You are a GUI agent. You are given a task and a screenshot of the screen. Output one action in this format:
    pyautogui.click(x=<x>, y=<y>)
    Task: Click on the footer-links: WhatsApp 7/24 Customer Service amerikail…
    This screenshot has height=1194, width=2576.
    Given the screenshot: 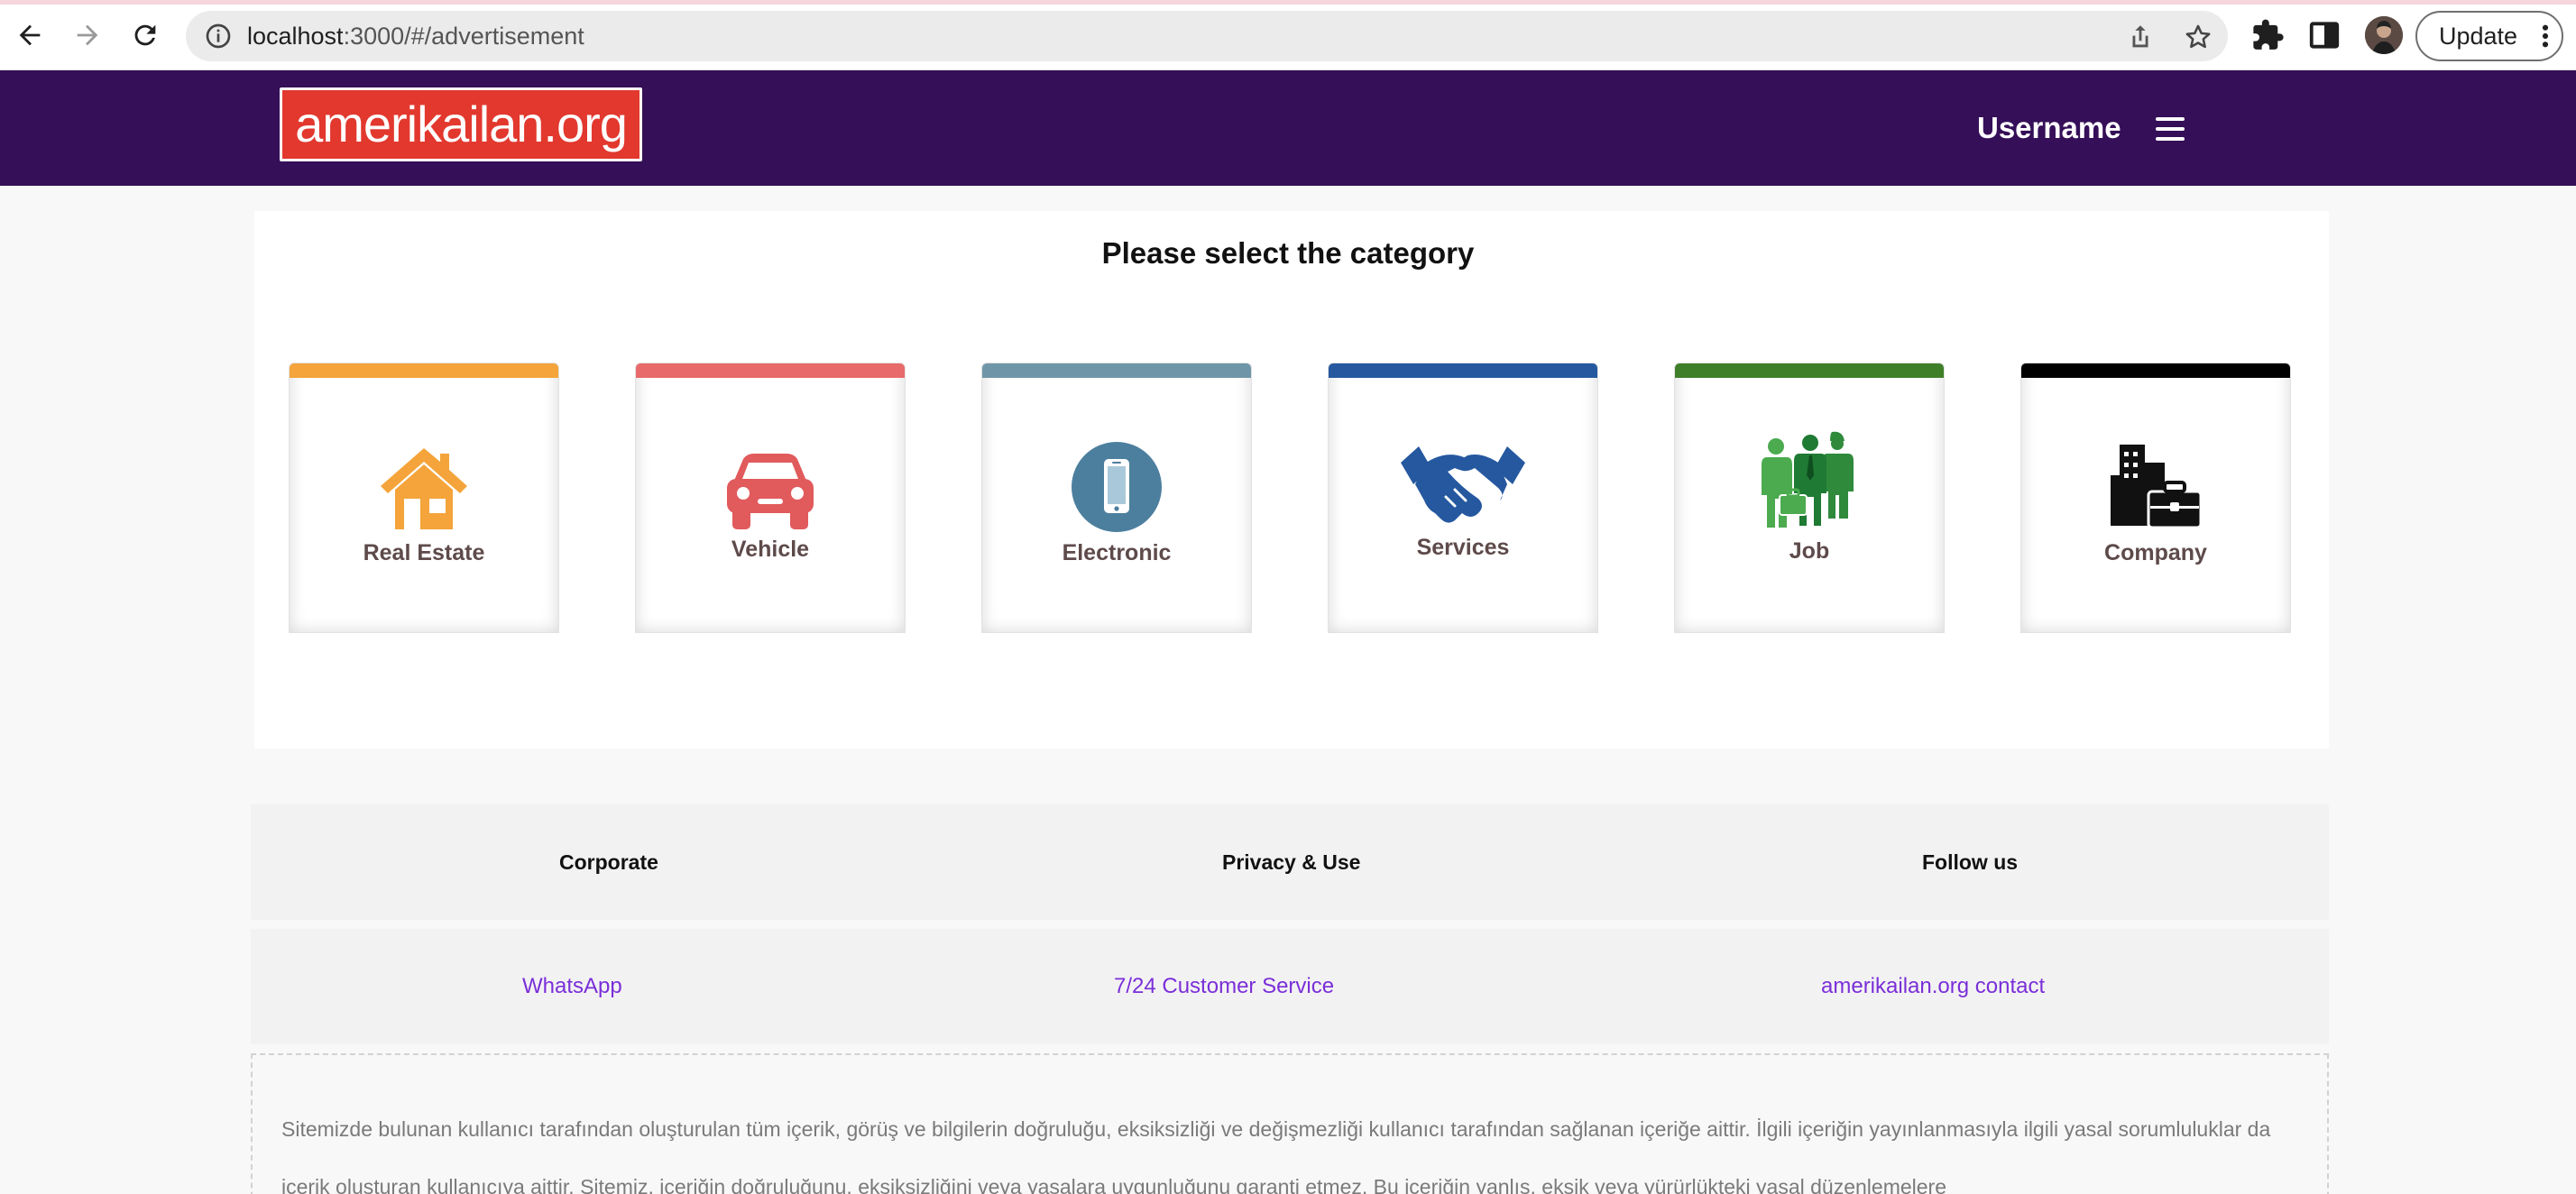 What is the action you would take?
    pyautogui.click(x=1290, y=986)
    